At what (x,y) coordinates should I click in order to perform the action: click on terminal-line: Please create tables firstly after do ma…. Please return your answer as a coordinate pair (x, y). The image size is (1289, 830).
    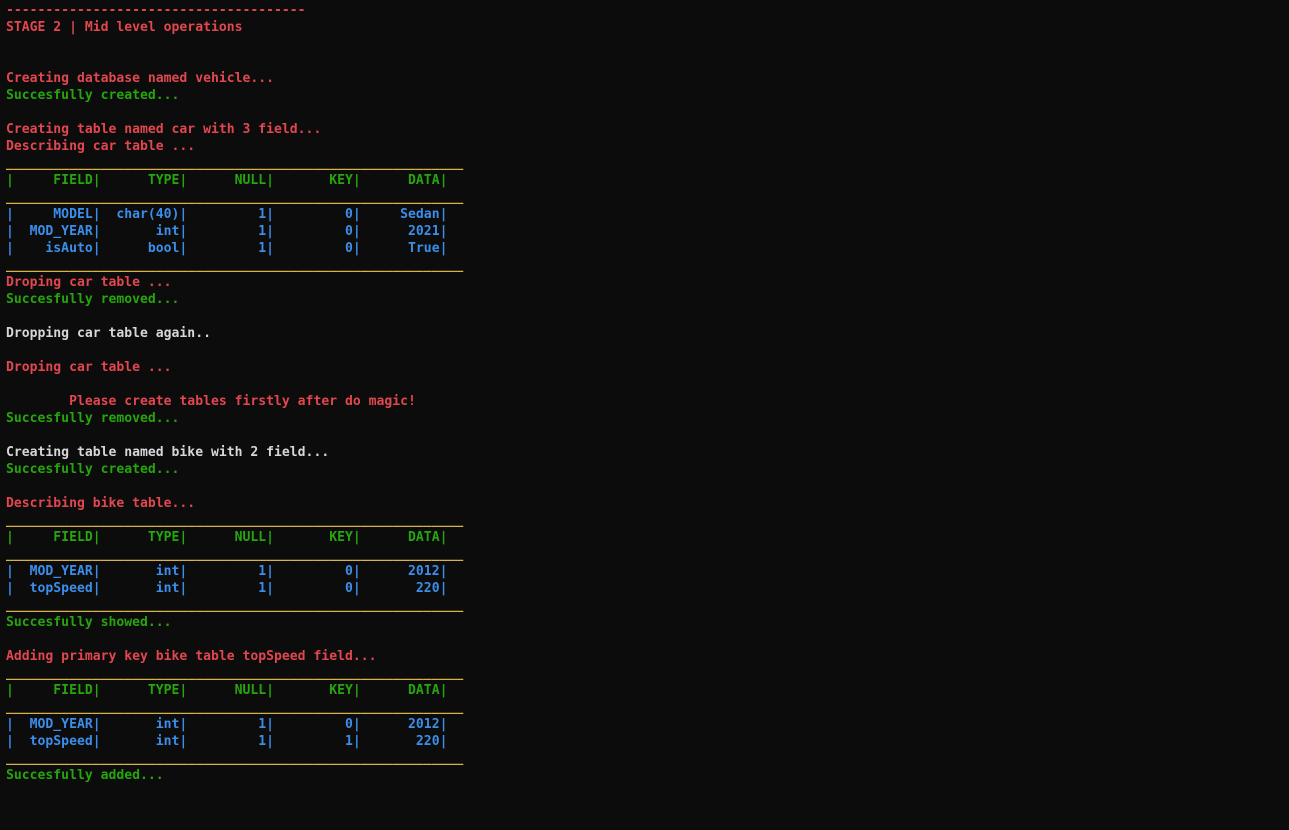
    Looking at the image, I should click on (211, 401).